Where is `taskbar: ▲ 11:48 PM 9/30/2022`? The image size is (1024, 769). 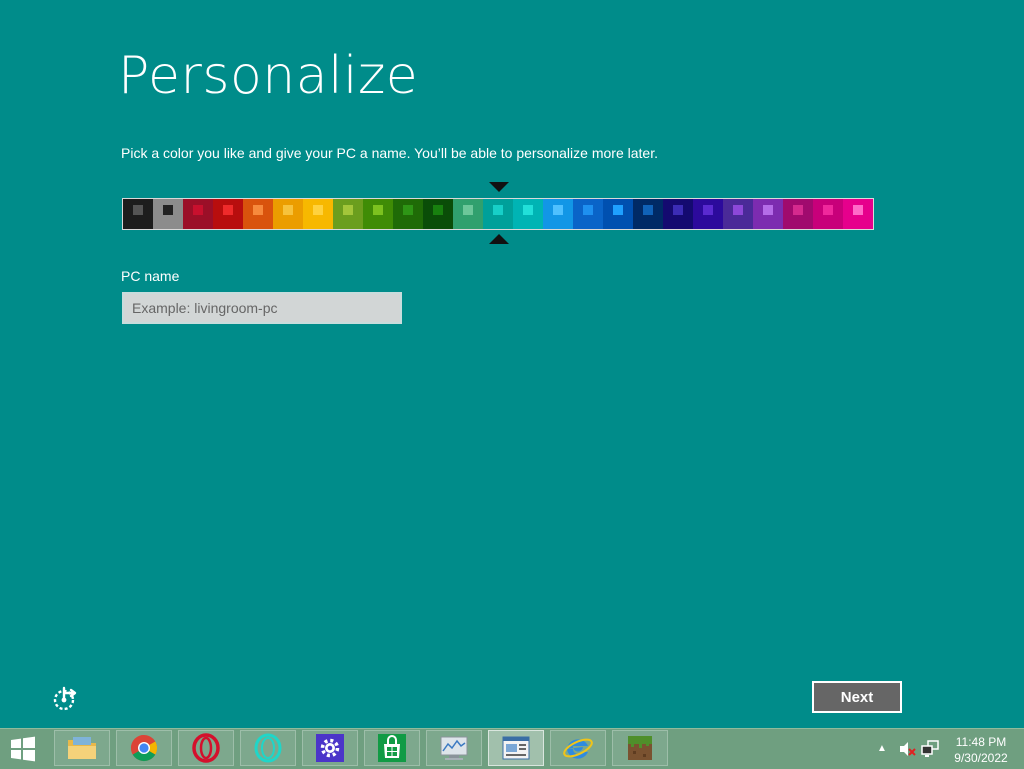 taskbar: ▲ 11:48 PM 9/30/2022 is located at coordinates (512, 748).